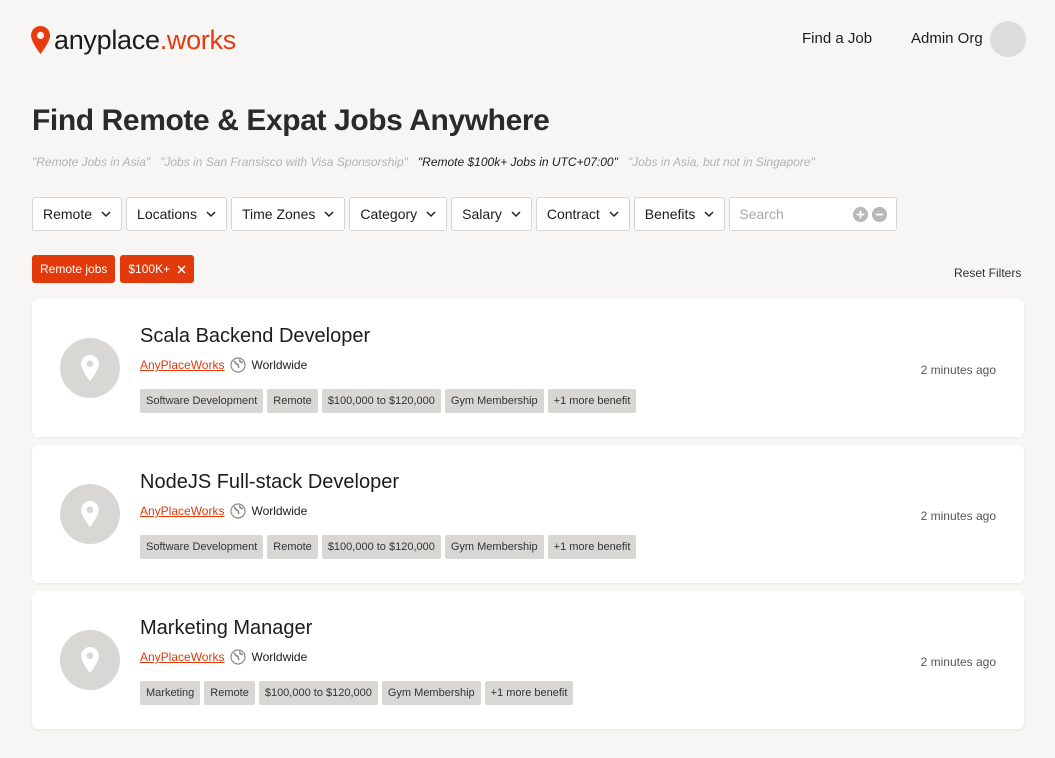 Image resolution: width=1055 pixels, height=758 pixels. What do you see at coordinates (482, 214) in the screenshot?
I see `filter-label: Salary` at bounding box center [482, 214].